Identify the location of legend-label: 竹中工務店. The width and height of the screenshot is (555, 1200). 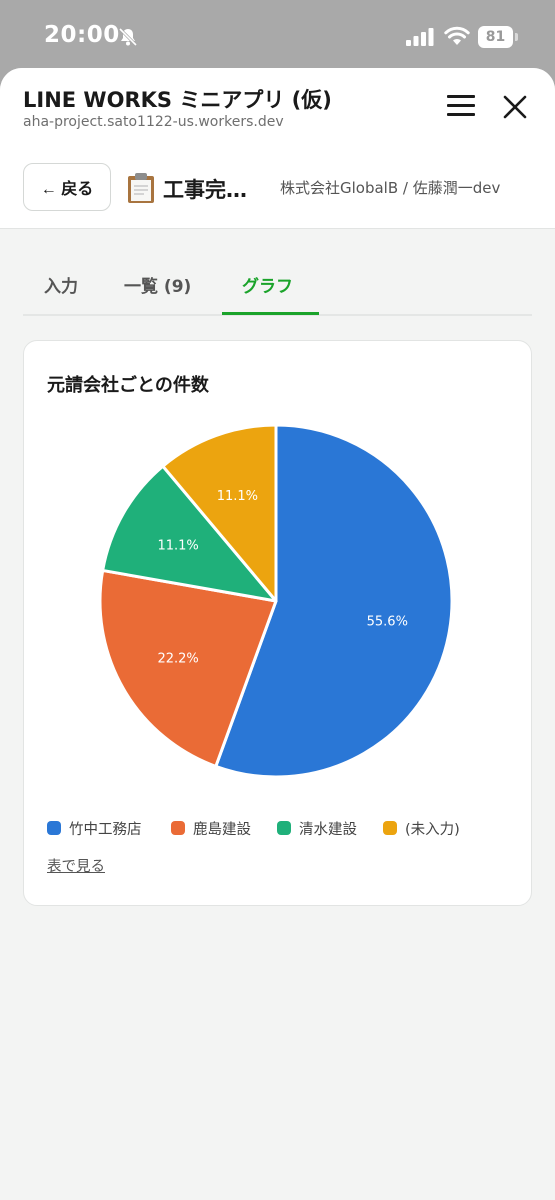
(105, 829).